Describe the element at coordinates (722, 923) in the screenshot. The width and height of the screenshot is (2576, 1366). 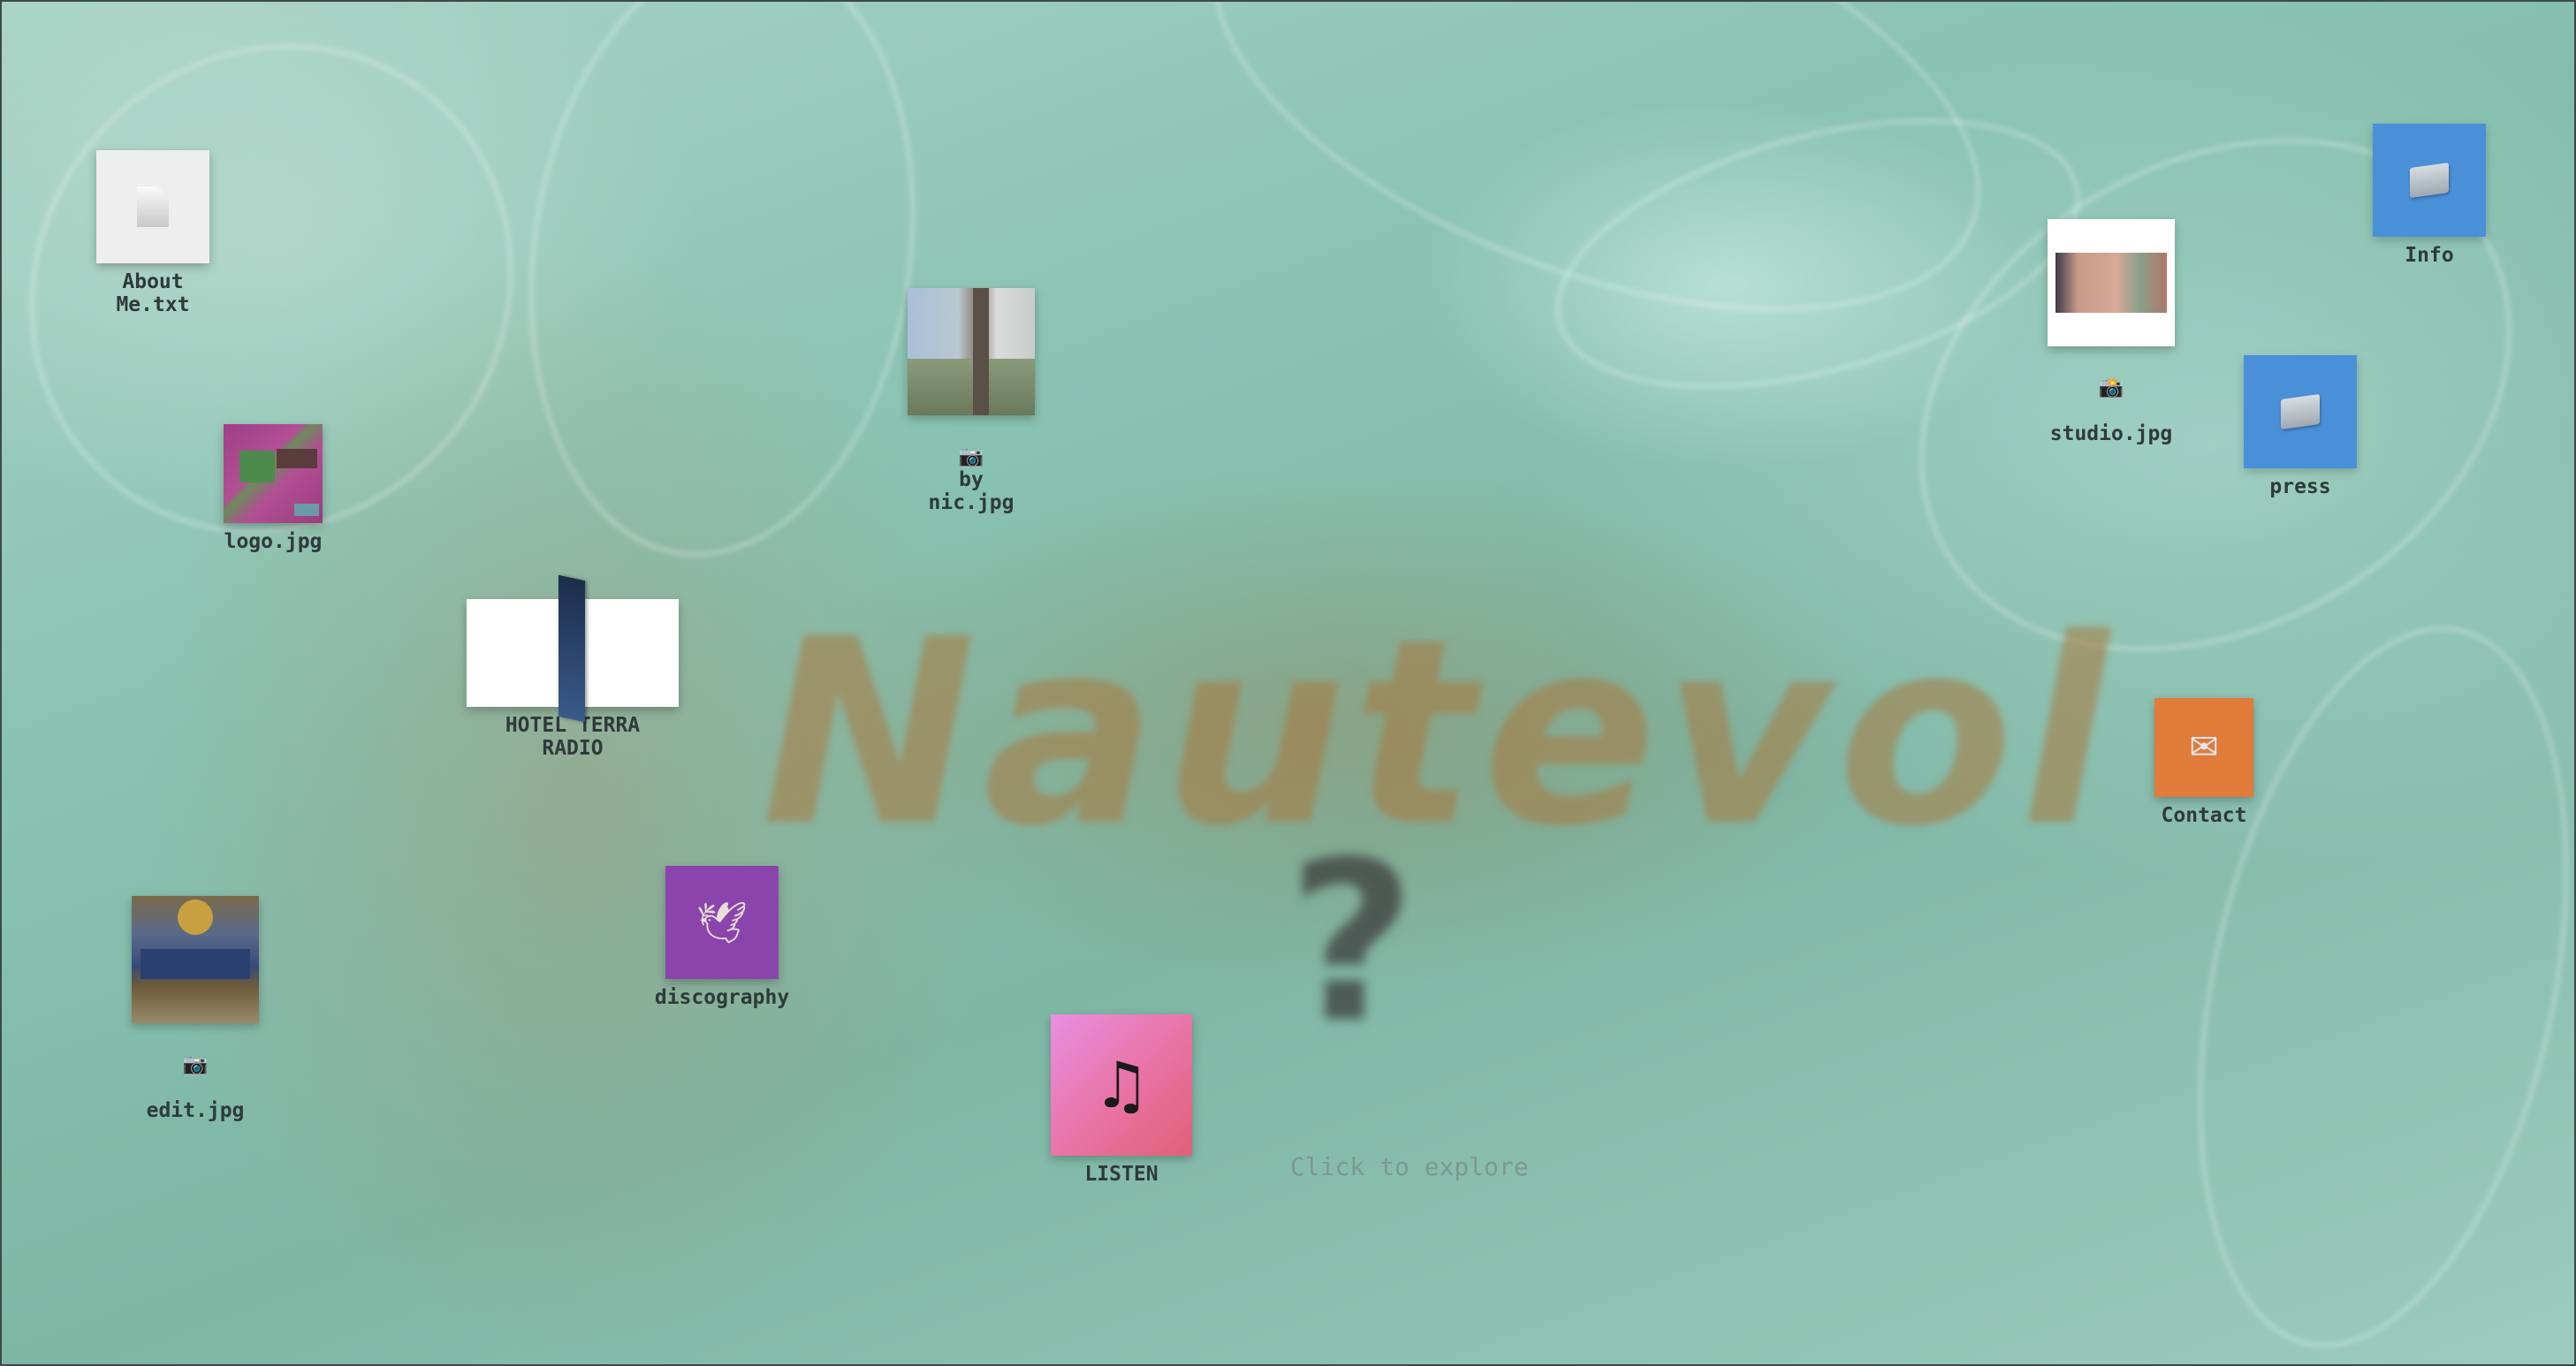
I see `dove-icon: 🕊` at that location.